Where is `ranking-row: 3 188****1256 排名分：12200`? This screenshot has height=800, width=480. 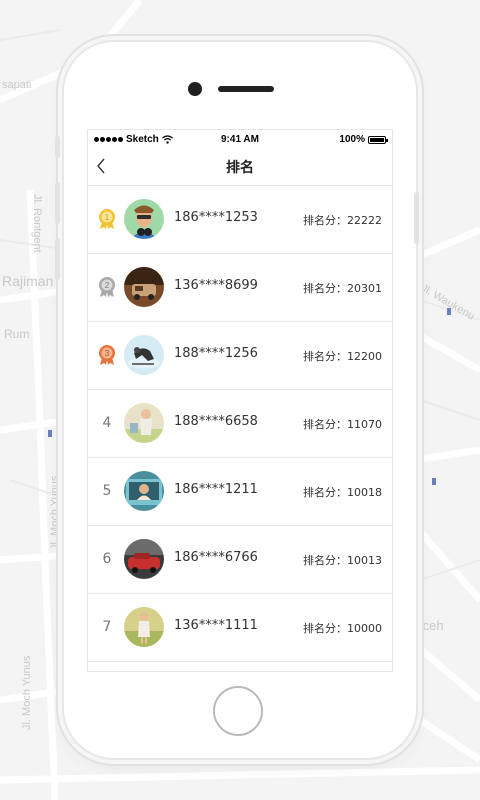
ranking-row: 3 188****1256 排名分：12200 is located at coordinates (240, 356).